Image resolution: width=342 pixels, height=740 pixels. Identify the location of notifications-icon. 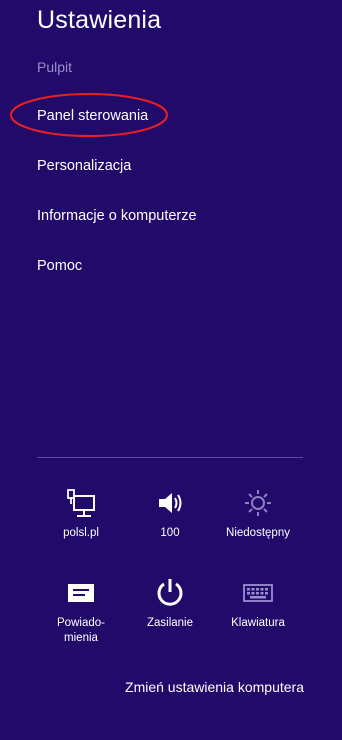
(81, 593).